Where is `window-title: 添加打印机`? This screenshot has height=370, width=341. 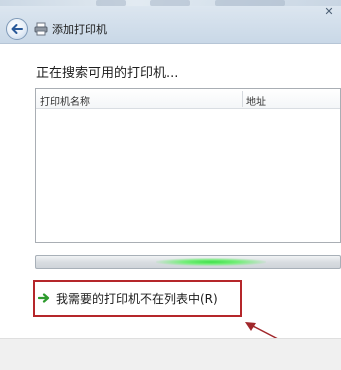
window-title: 添加打印机 is located at coordinates (79, 29).